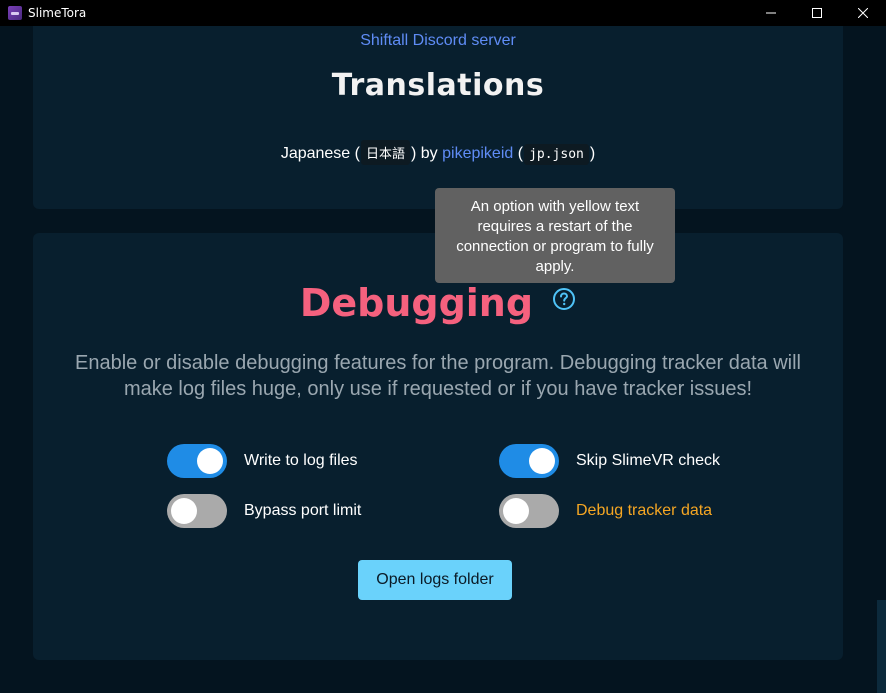 This screenshot has height=693, width=886. Describe the element at coordinates (477, 153) in the screenshot. I see `translation-author-link: pikepikeid` at that location.